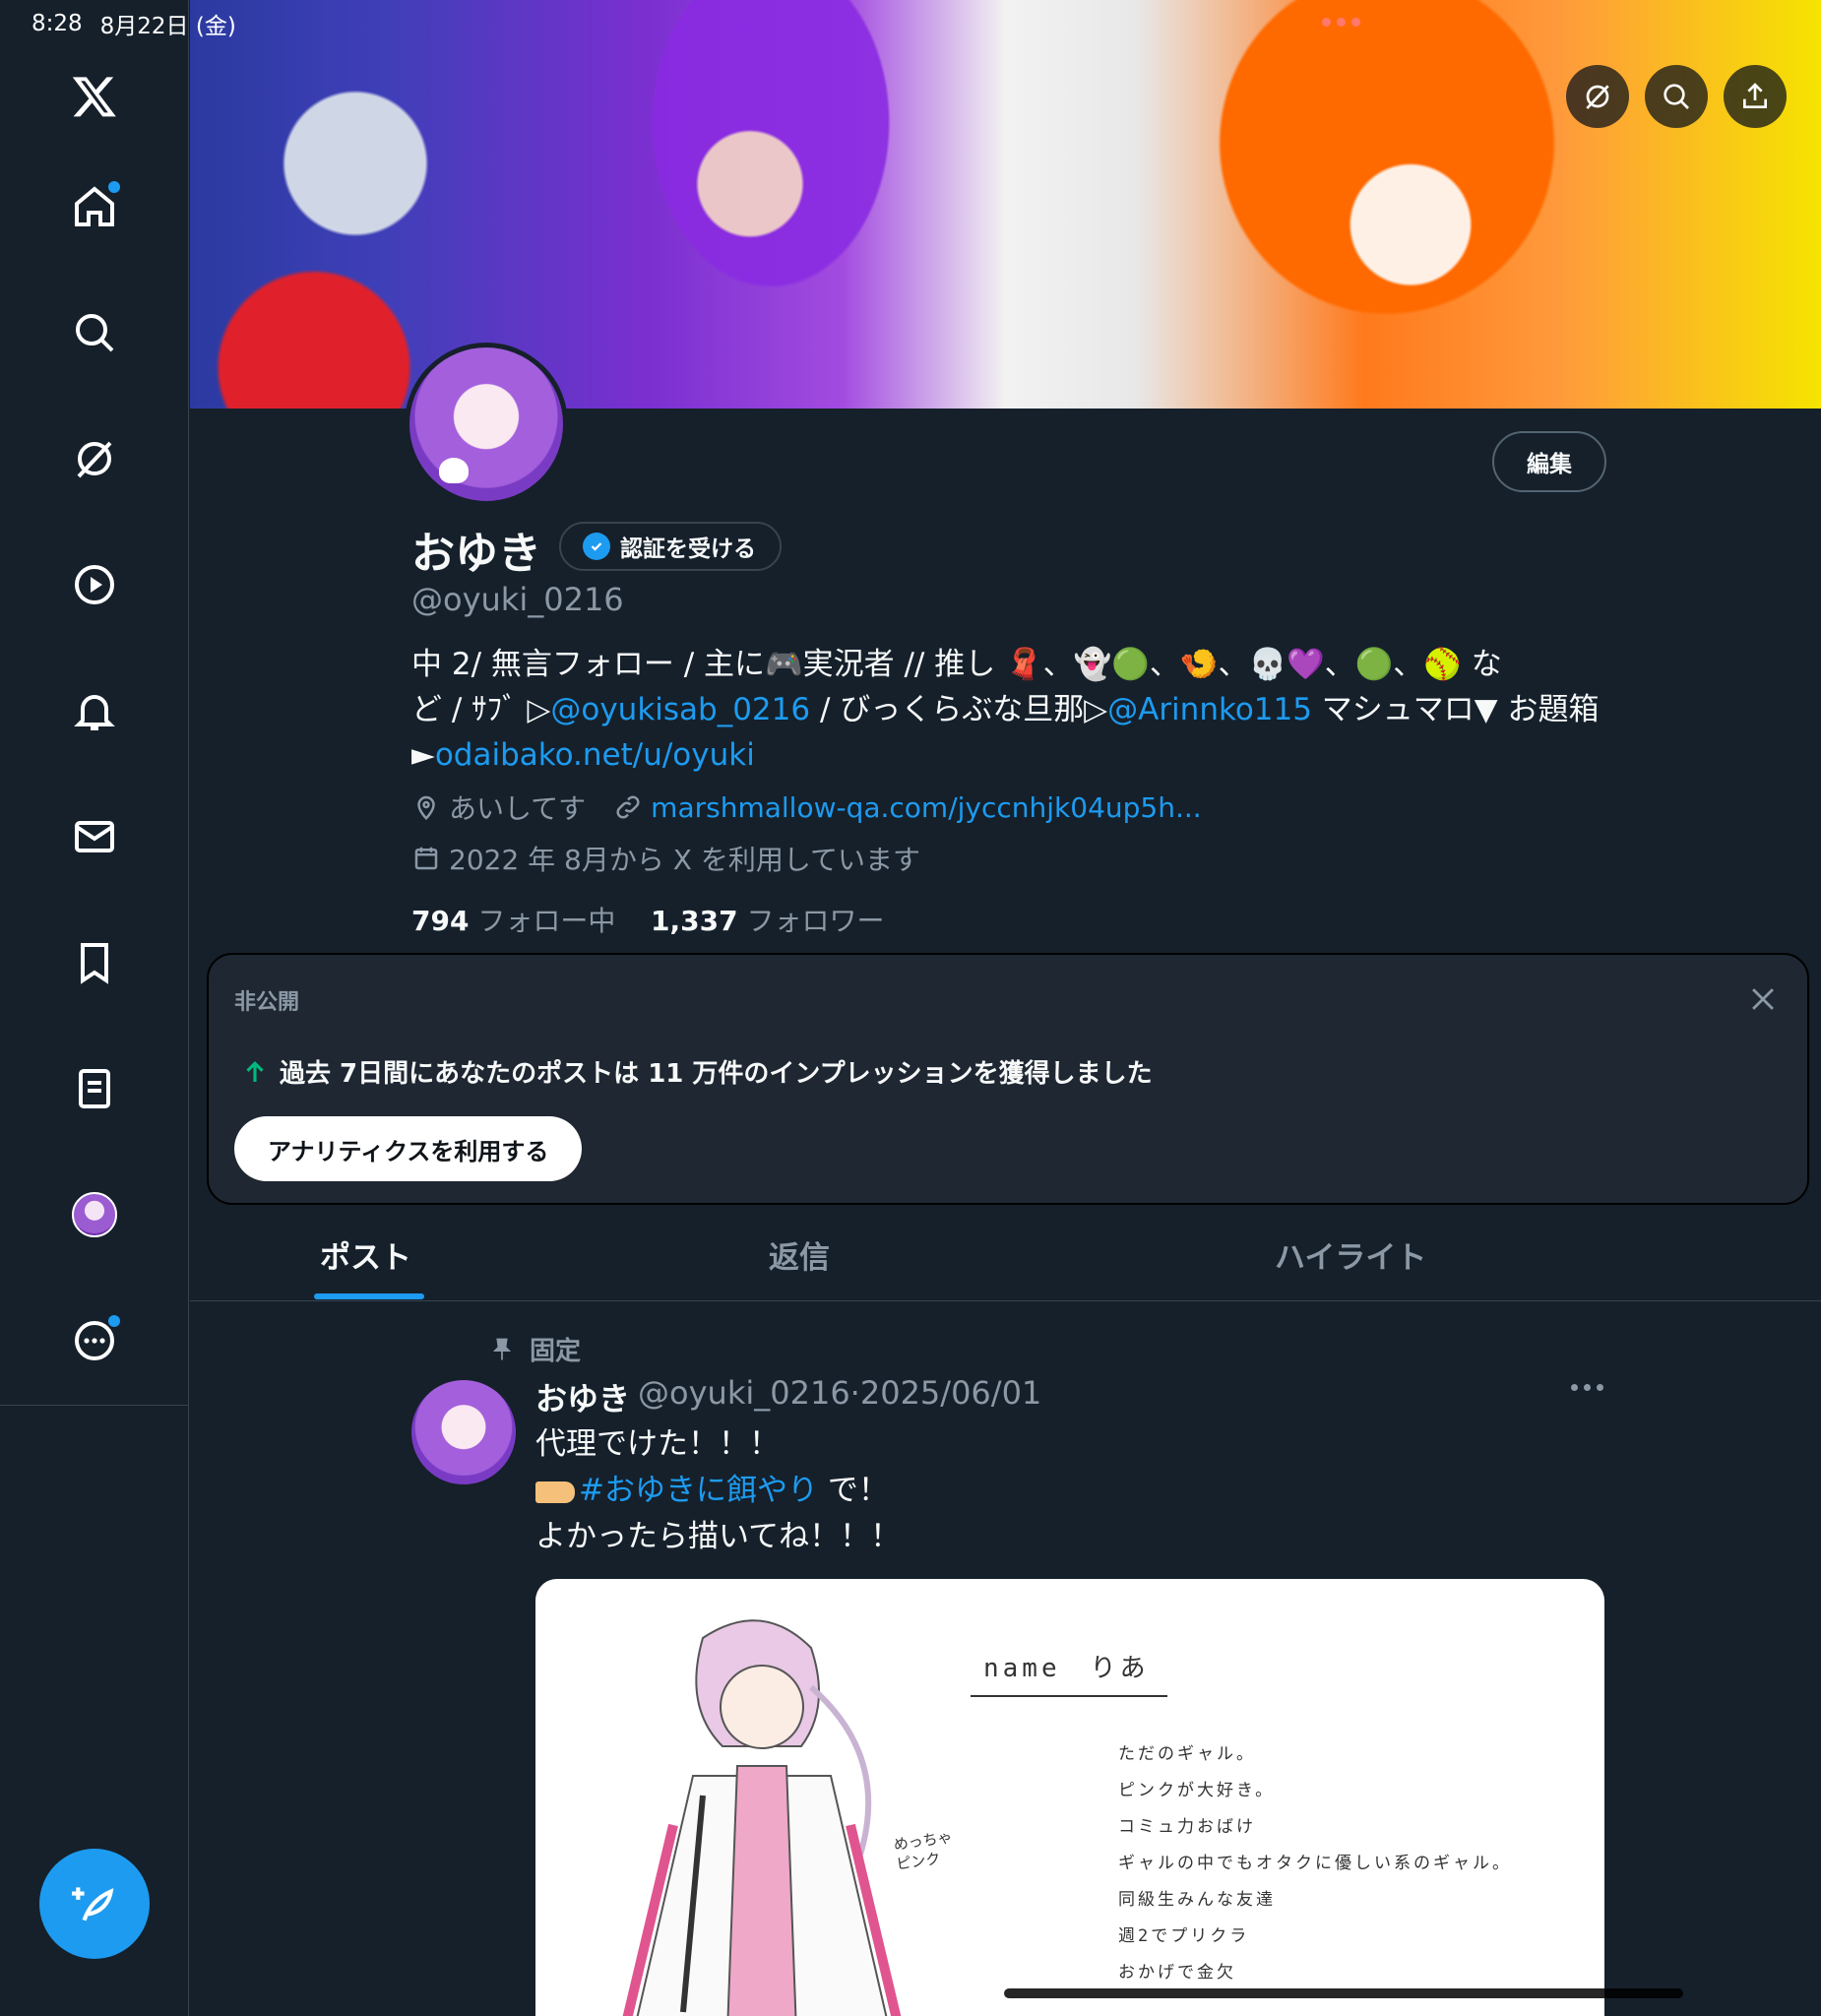 Image resolution: width=1821 pixels, height=2016 pixels. I want to click on image-note: めっちゃ ピンク, so click(923, 1850).